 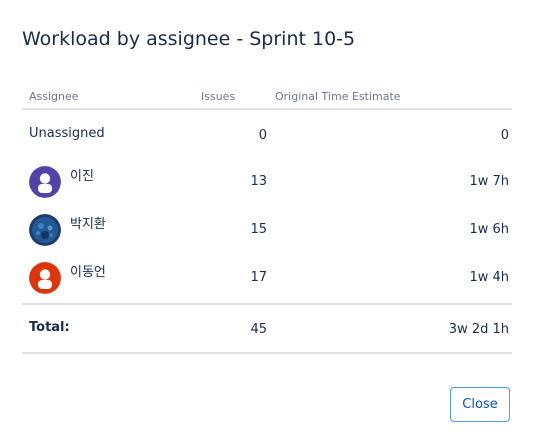 I want to click on dialog-title: Workload by assignee - Sprint 10-5, so click(x=189, y=39).